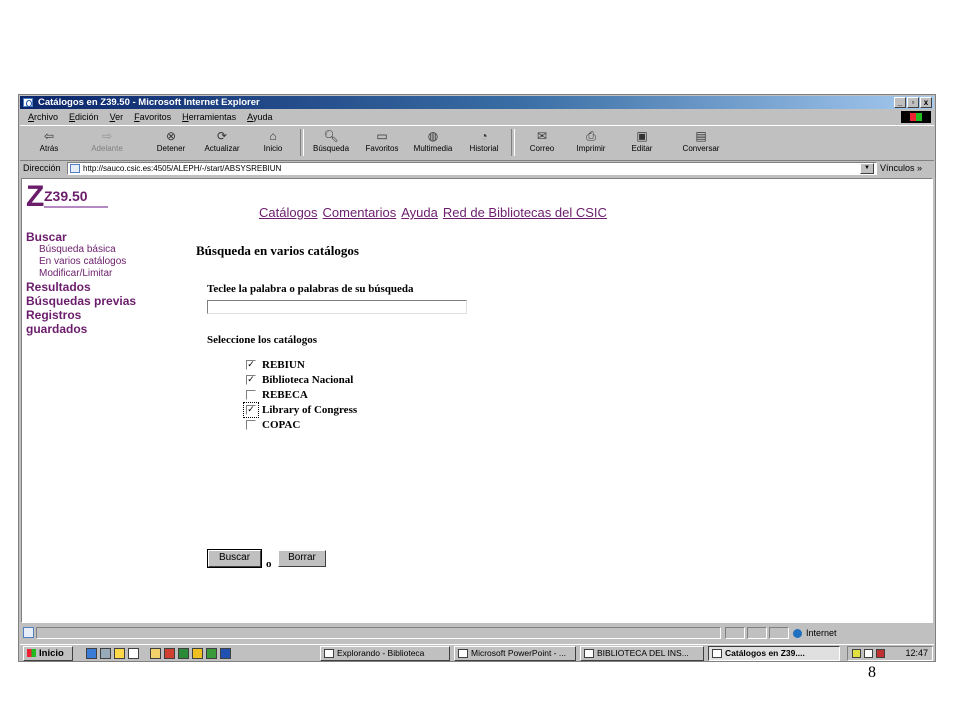  What do you see at coordinates (43, 117) in the screenshot?
I see `menu-archivo: Archivo` at bounding box center [43, 117].